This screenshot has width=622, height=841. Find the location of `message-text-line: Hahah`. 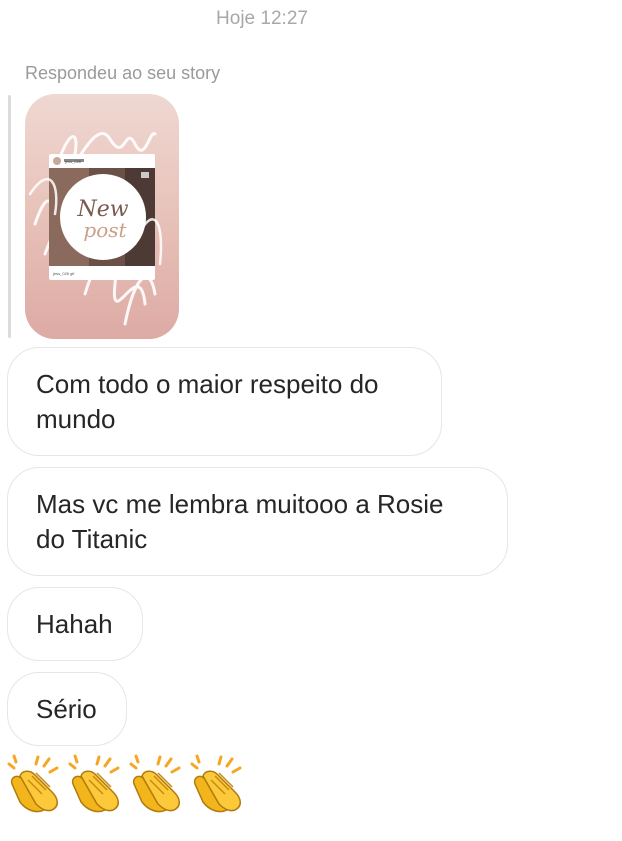

message-text-line: Hahah is located at coordinates (74, 624).